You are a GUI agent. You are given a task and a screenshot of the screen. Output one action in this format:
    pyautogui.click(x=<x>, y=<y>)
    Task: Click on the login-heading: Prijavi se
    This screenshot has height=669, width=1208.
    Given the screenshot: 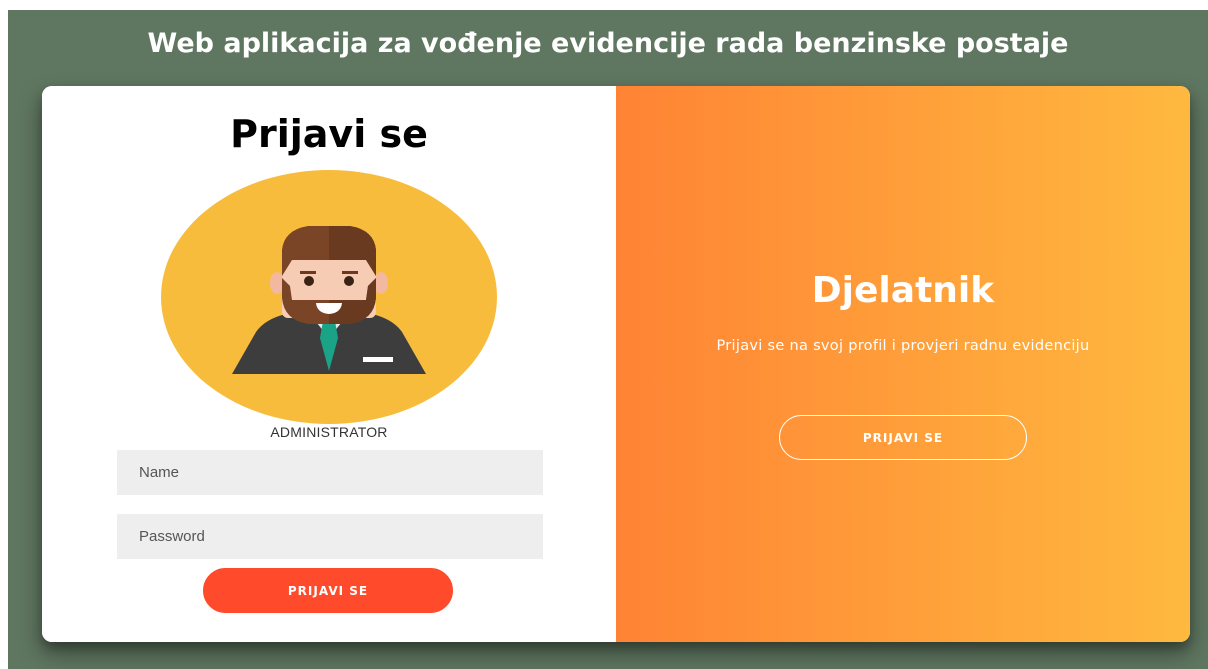 What is the action you would take?
    pyautogui.click(x=329, y=134)
    